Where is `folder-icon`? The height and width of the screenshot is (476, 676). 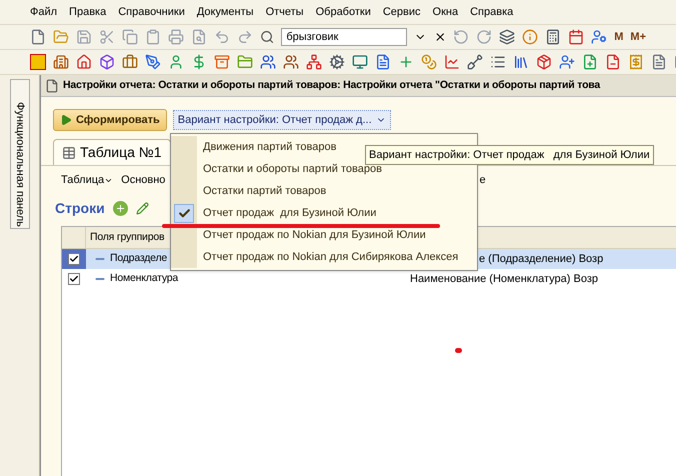 folder-icon is located at coordinates (245, 62).